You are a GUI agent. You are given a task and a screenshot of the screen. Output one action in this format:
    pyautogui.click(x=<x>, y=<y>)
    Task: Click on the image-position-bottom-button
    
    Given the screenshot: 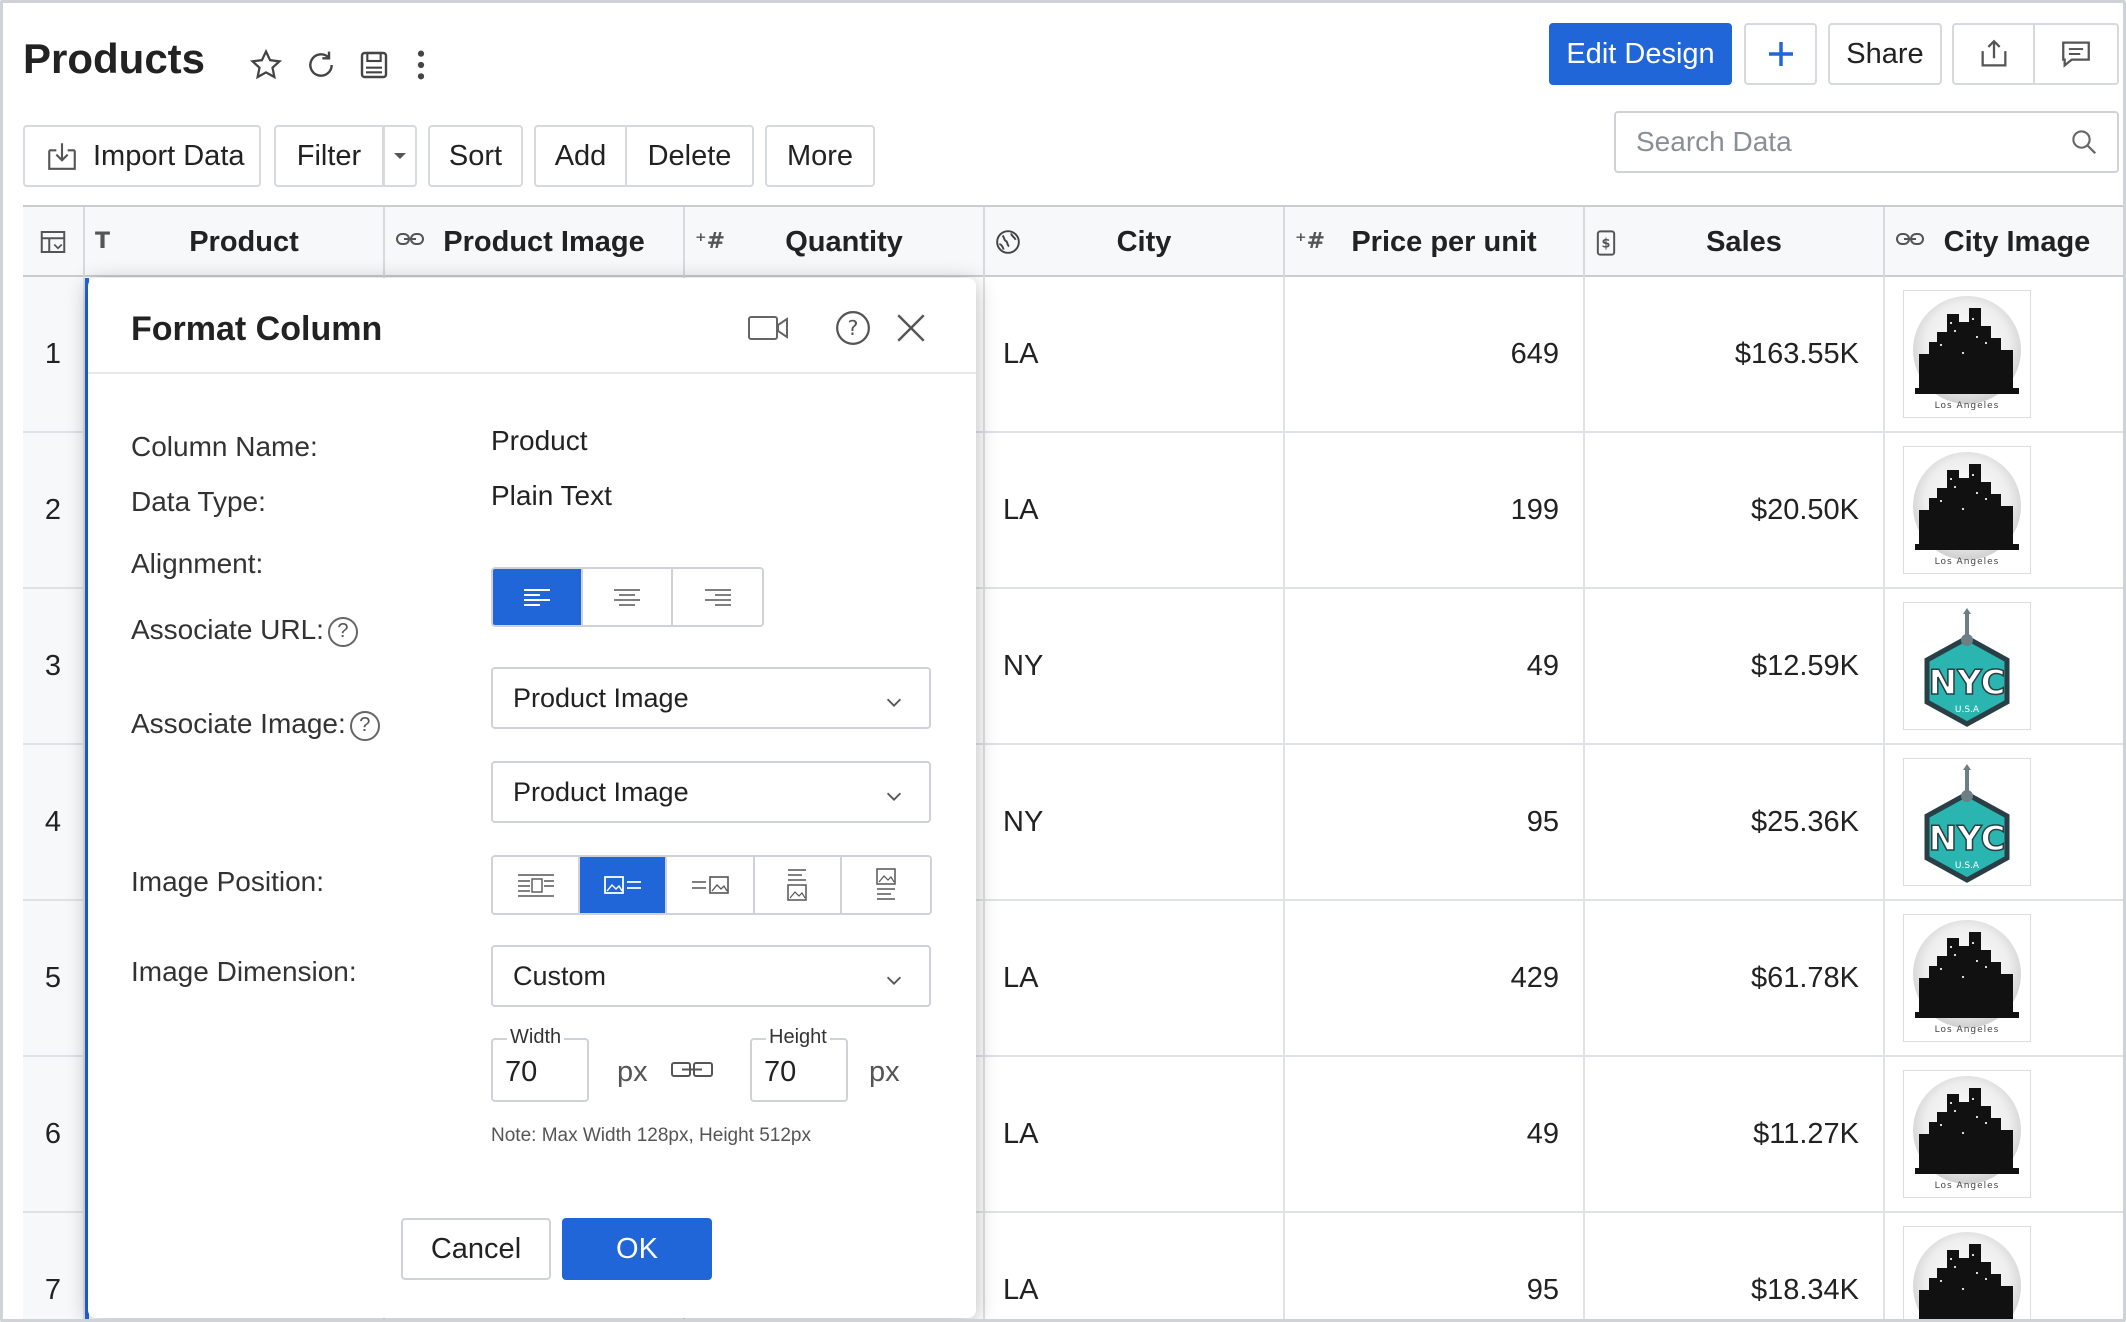 What is the action you would take?
    pyautogui.click(x=798, y=885)
    